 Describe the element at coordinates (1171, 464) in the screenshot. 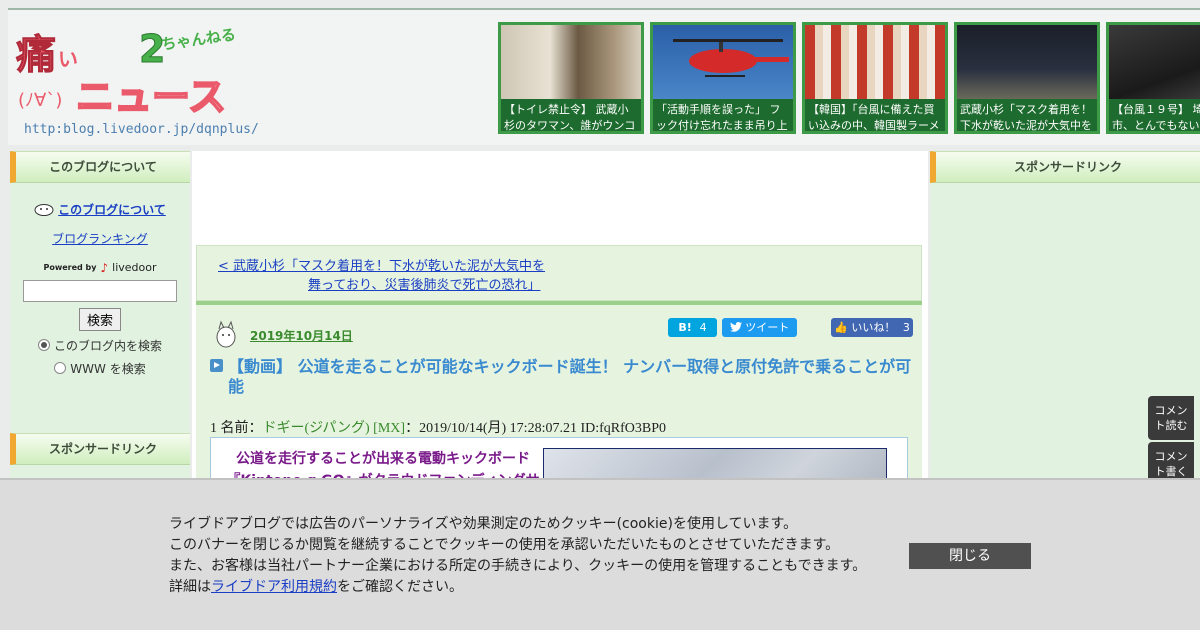

I see `comment-write-label: コメント書く` at that location.